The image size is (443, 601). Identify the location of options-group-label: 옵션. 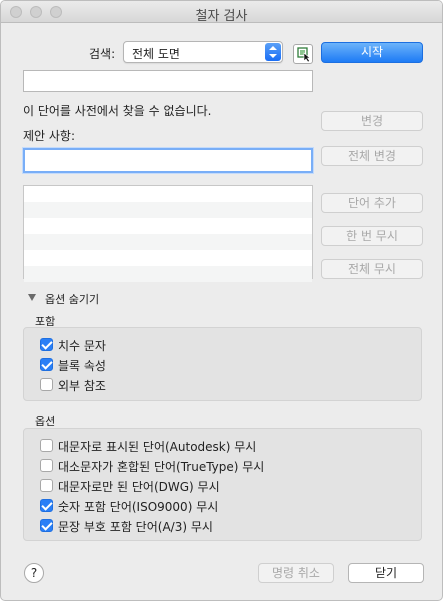
(45, 421).